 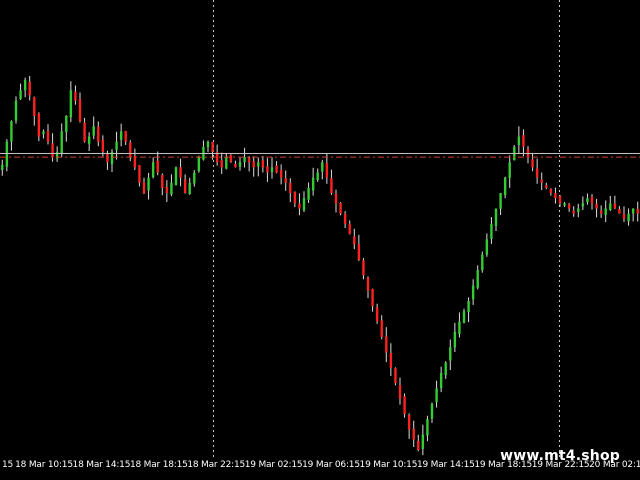 I want to click on time-tick-label: 18 Mar 22:15, so click(x=216, y=465).